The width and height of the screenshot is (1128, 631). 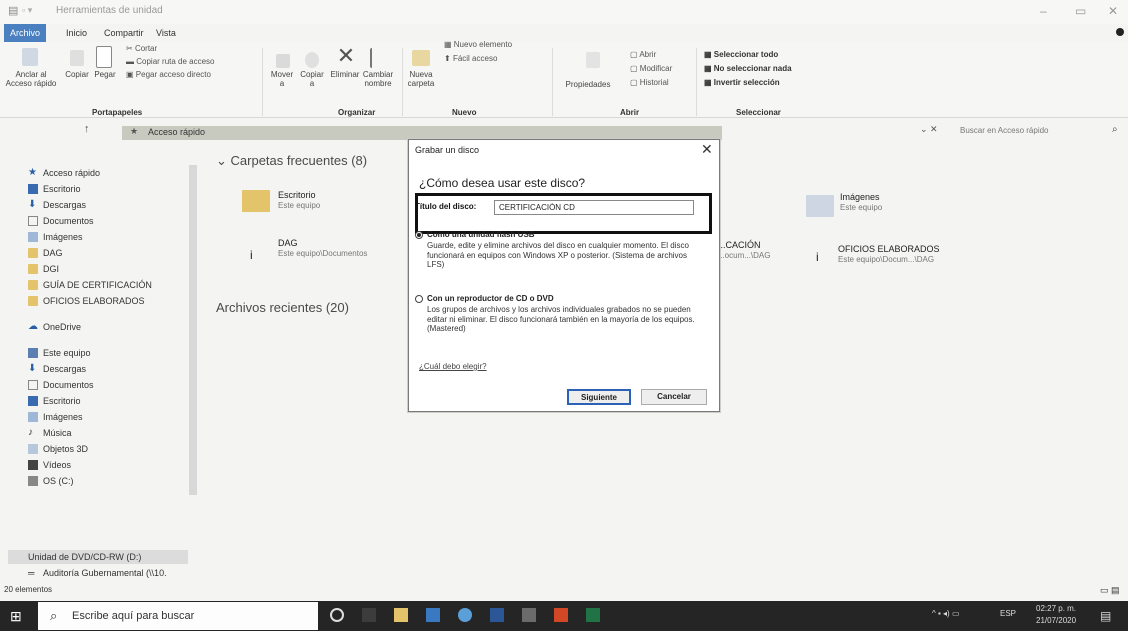 What do you see at coordinates (478, 44) in the screenshot?
I see `new-item-button: ▦ Nuevo elemento` at bounding box center [478, 44].